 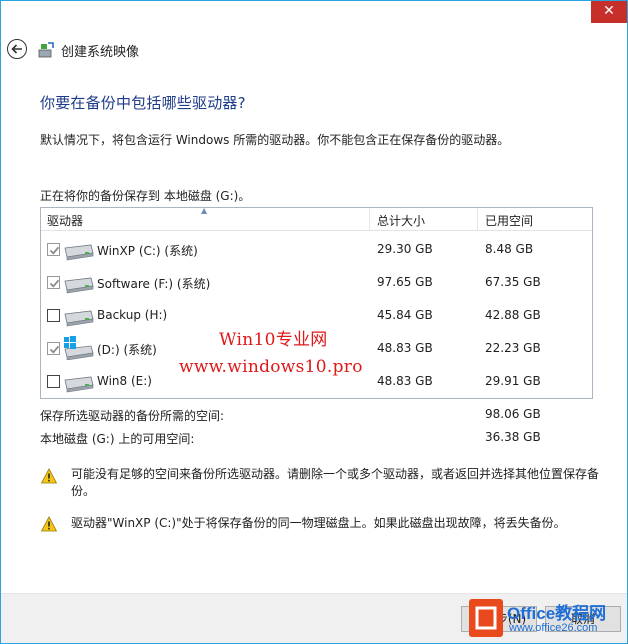 What do you see at coordinates (147, 251) in the screenshot?
I see `drive-name: WinXP (C:) (系统)` at bounding box center [147, 251].